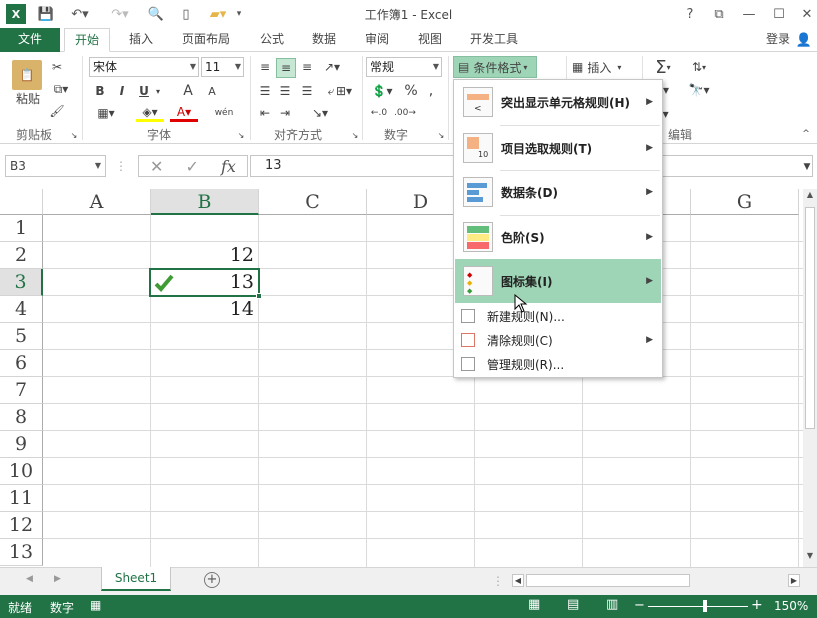 The image size is (817, 618). I want to click on tab-developer: 开发工具, so click(494, 40).